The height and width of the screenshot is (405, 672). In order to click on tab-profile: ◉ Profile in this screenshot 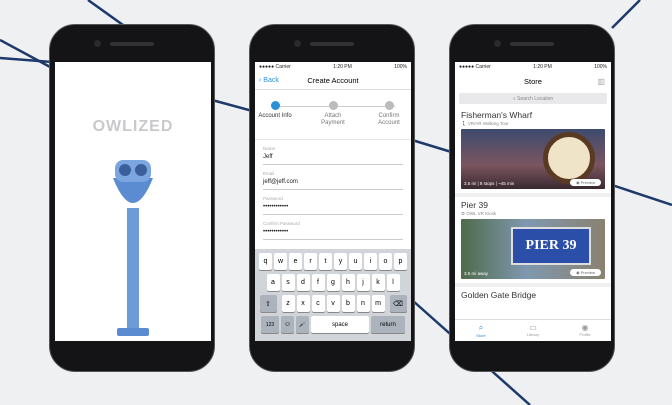, I will do `click(585, 330)`.